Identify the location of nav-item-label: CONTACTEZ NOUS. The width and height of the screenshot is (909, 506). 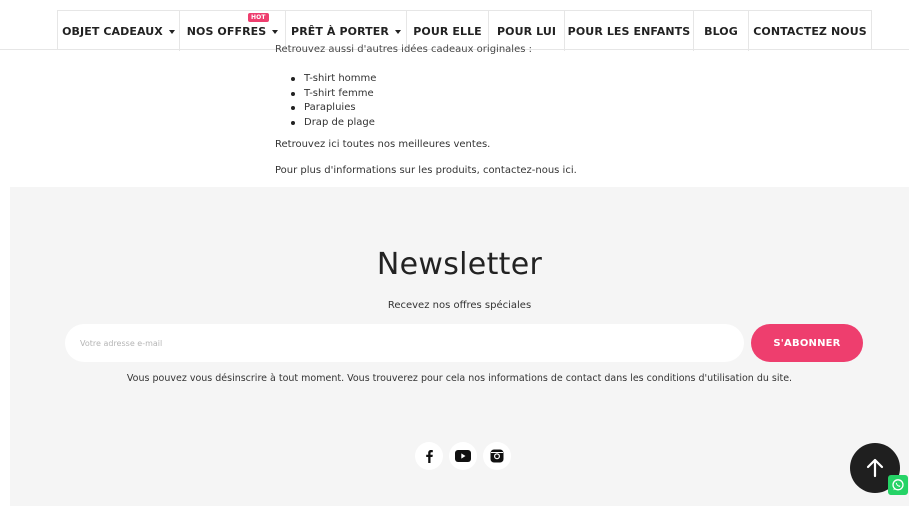
(810, 31).